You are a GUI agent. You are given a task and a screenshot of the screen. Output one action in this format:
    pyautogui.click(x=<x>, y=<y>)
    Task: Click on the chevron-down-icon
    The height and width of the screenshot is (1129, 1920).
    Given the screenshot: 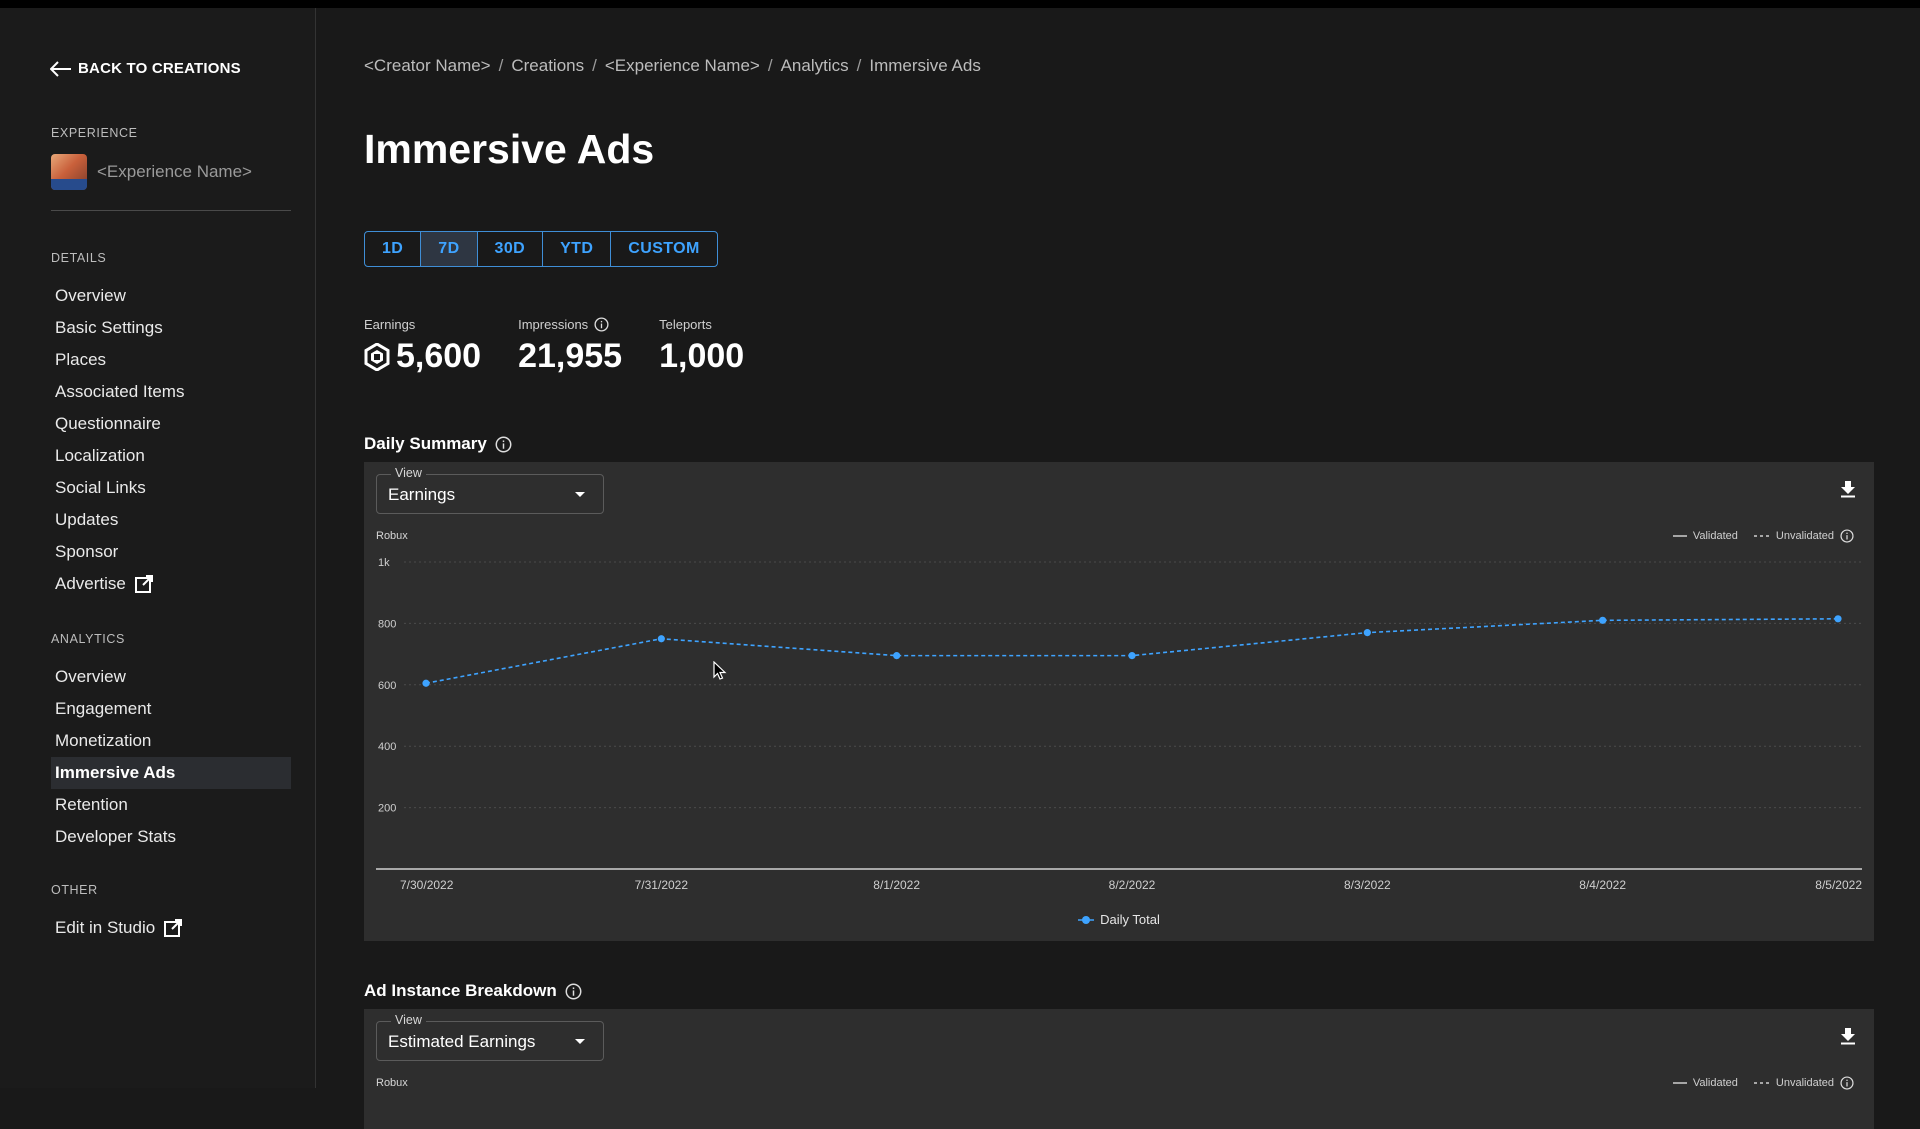 What is the action you would take?
    pyautogui.click(x=580, y=1041)
    